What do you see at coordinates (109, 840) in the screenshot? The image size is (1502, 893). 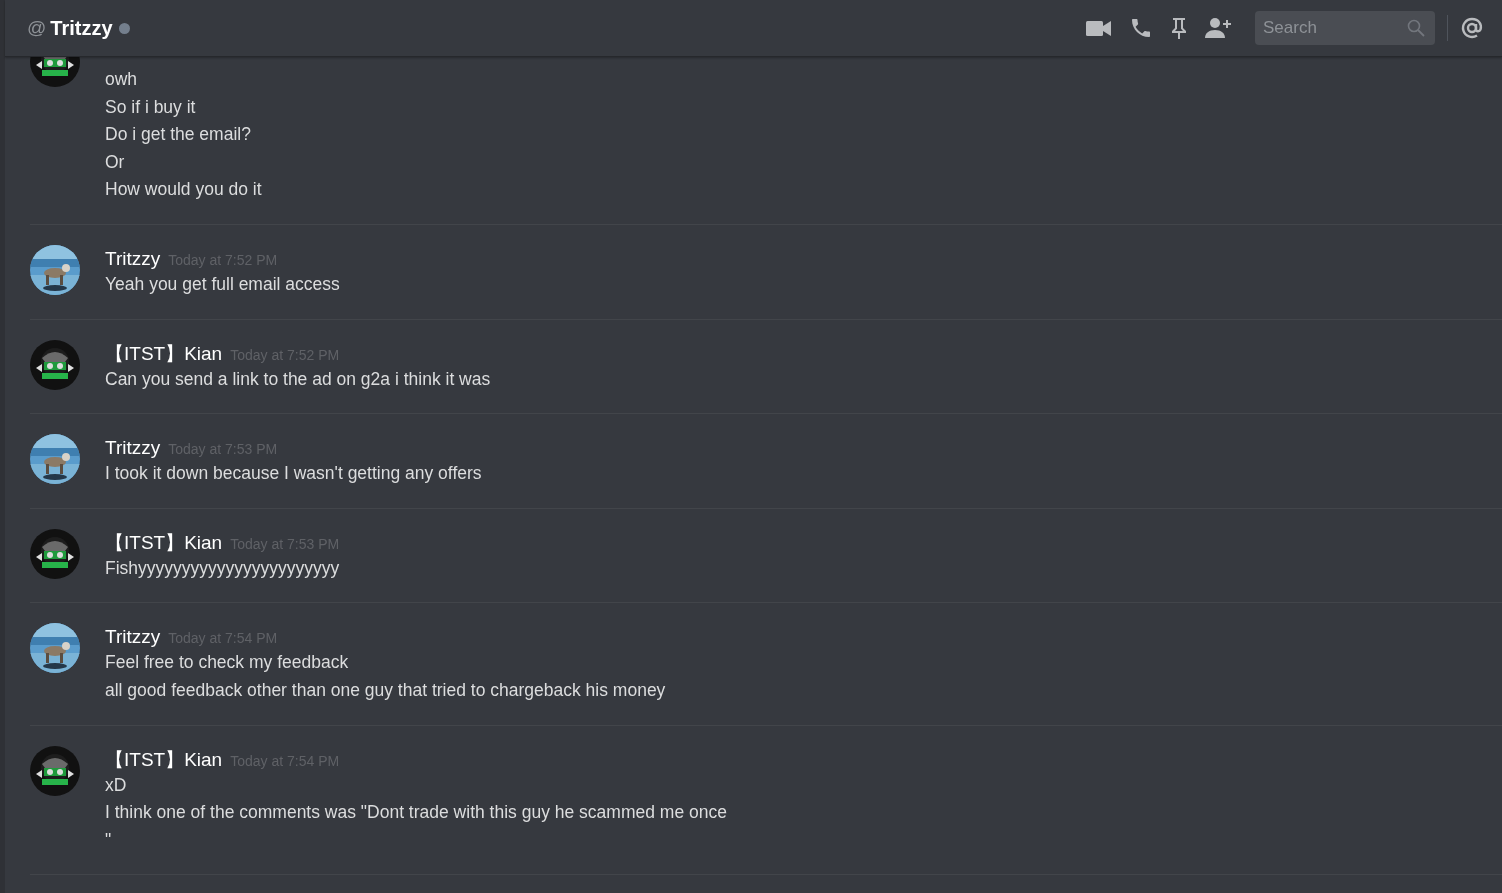 I see `message-text: "` at bounding box center [109, 840].